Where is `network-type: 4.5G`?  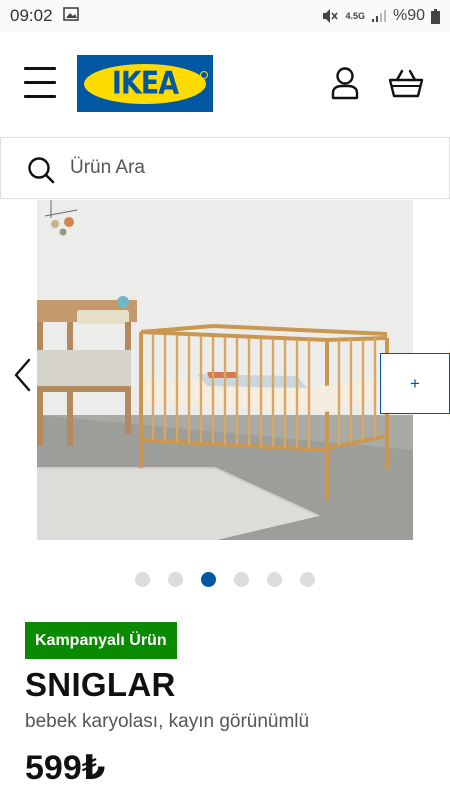 network-type: 4.5G is located at coordinates (355, 15).